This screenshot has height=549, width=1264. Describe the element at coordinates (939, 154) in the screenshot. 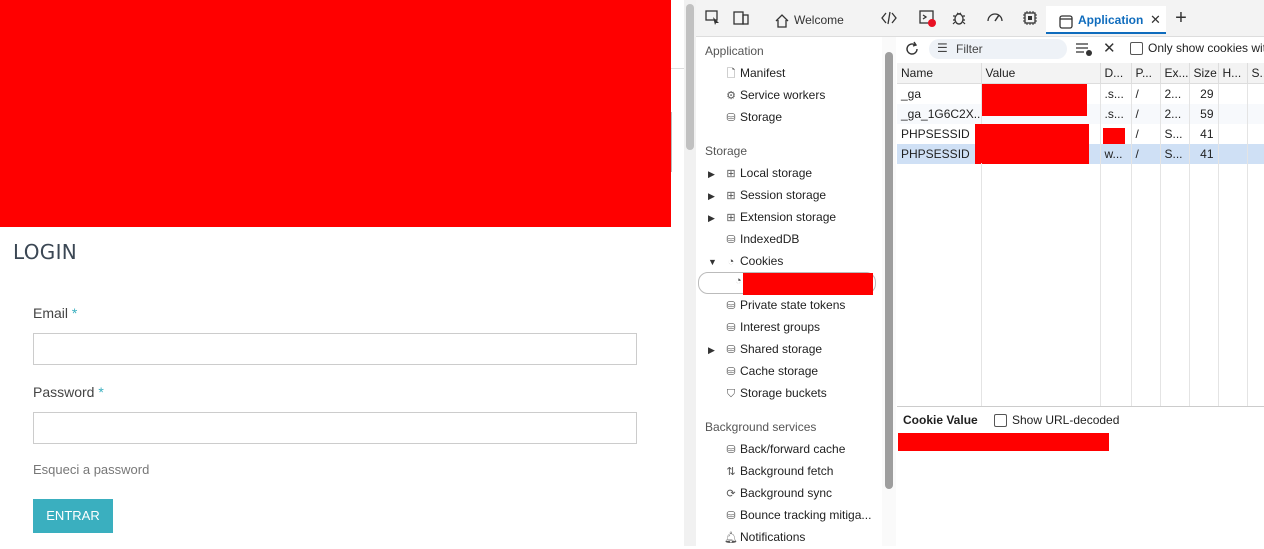

I see `cell-name: PHPSESSID` at that location.